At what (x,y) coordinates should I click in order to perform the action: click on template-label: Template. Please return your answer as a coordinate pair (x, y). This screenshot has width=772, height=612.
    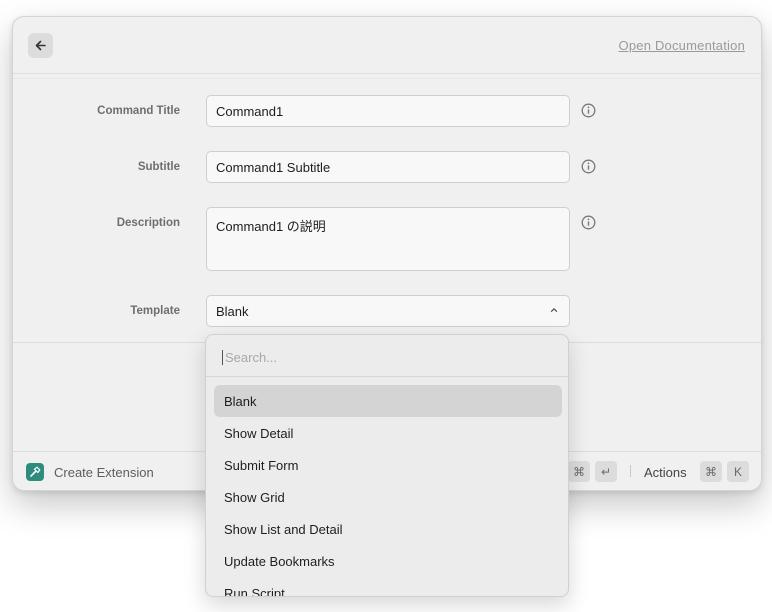
    Looking at the image, I should click on (155, 311).